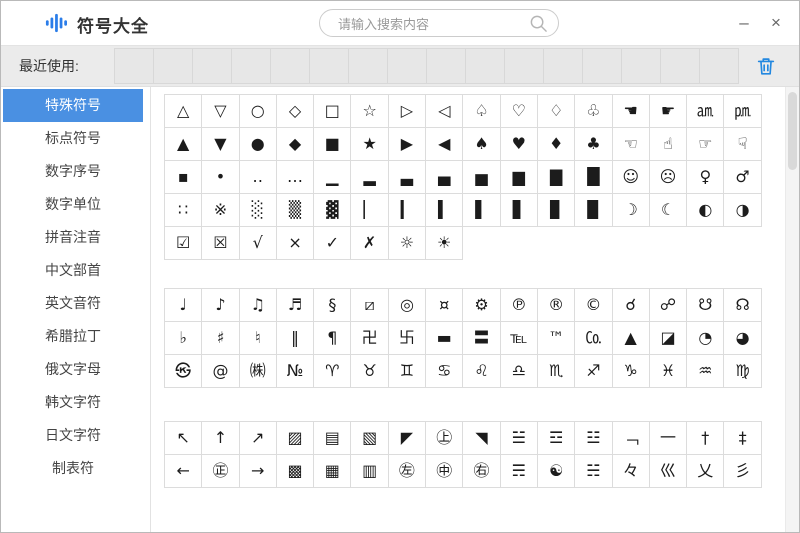 This screenshot has width=800, height=533. Describe the element at coordinates (705, 177) in the screenshot. I see `symbol-cell: ♀` at that location.